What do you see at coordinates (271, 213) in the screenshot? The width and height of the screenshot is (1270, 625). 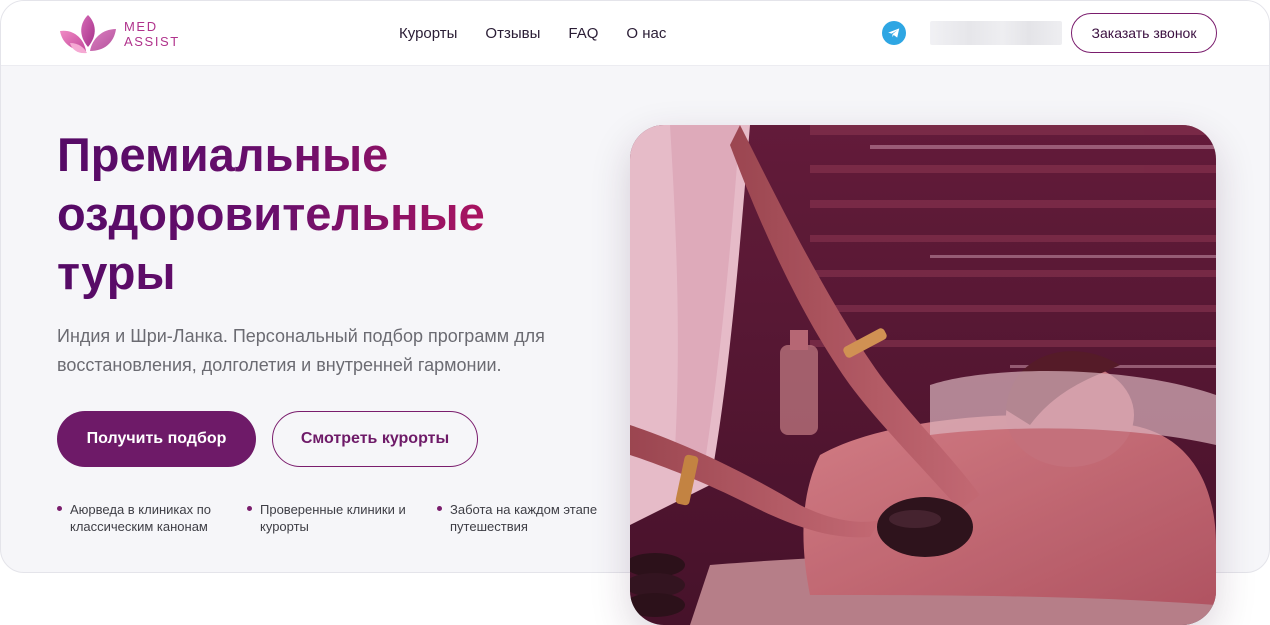 I see `hero-title-line2: оздоровительные` at bounding box center [271, 213].